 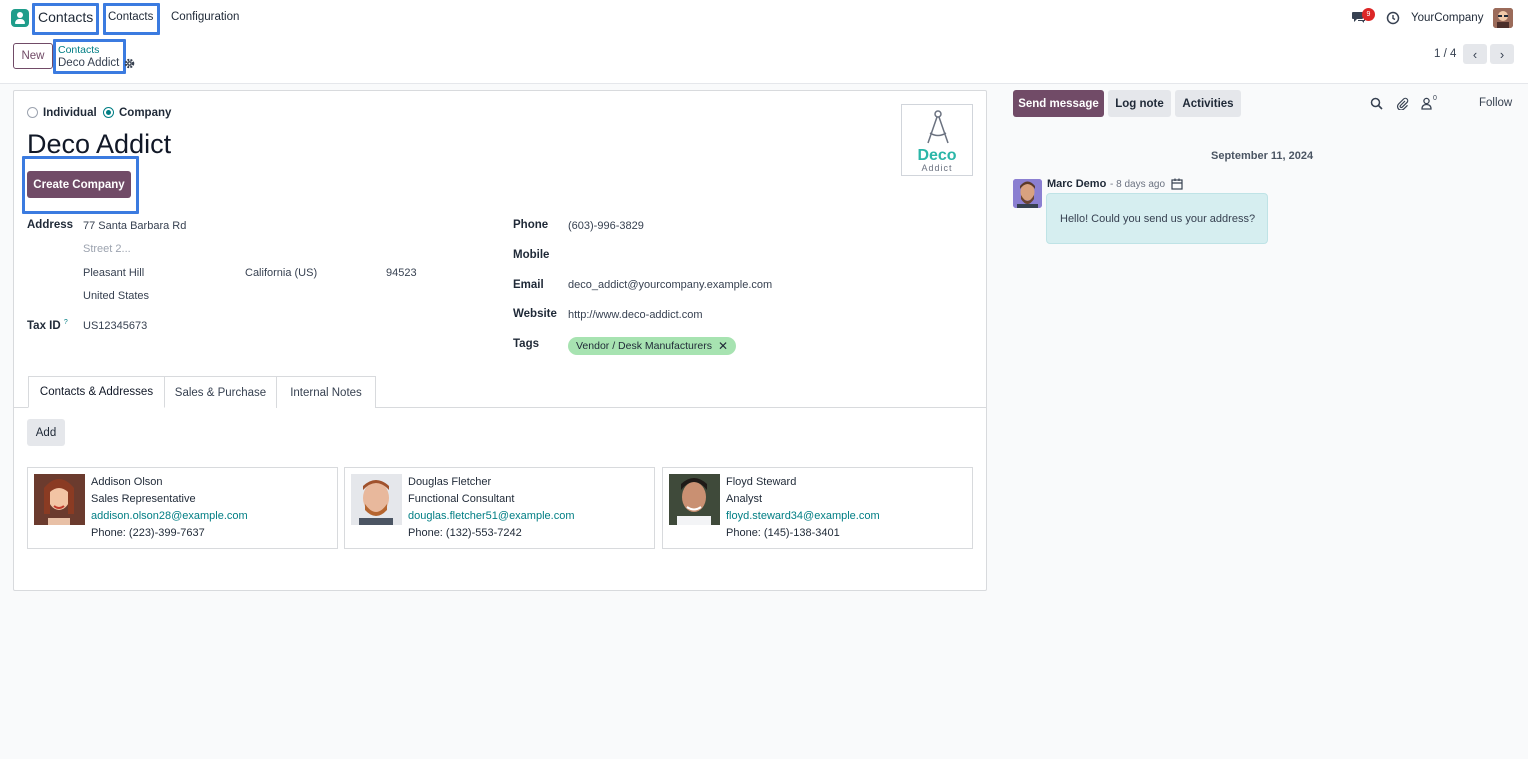 I want to click on country-field: United States, so click(x=116, y=296).